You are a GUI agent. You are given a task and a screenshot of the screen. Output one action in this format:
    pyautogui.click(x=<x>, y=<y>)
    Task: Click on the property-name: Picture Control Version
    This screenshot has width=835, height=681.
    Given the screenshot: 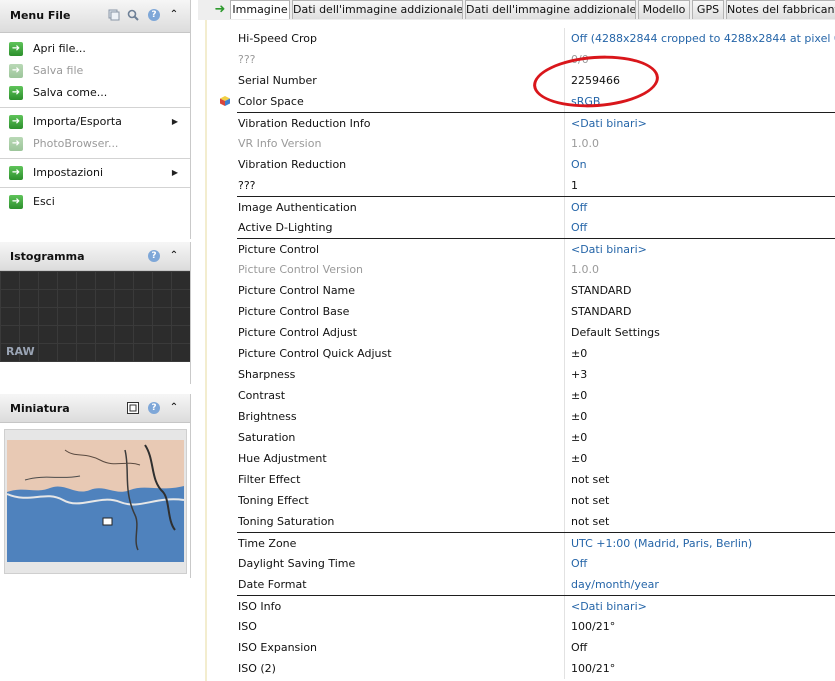 What is the action you would take?
    pyautogui.click(x=301, y=269)
    